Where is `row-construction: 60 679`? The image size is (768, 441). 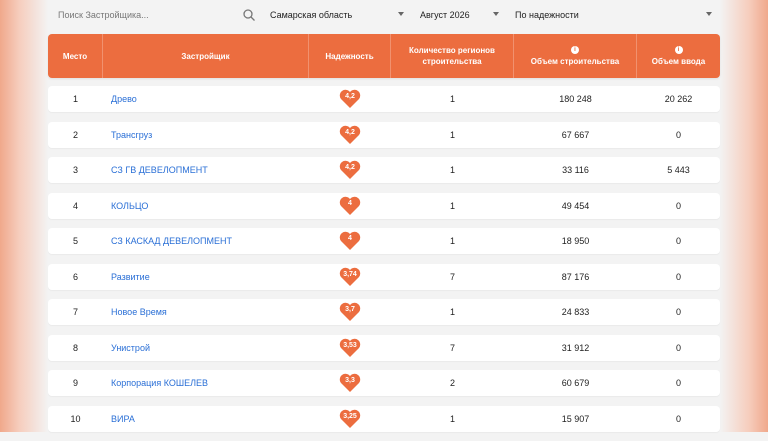
row-construction: 60 679 is located at coordinates (575, 383).